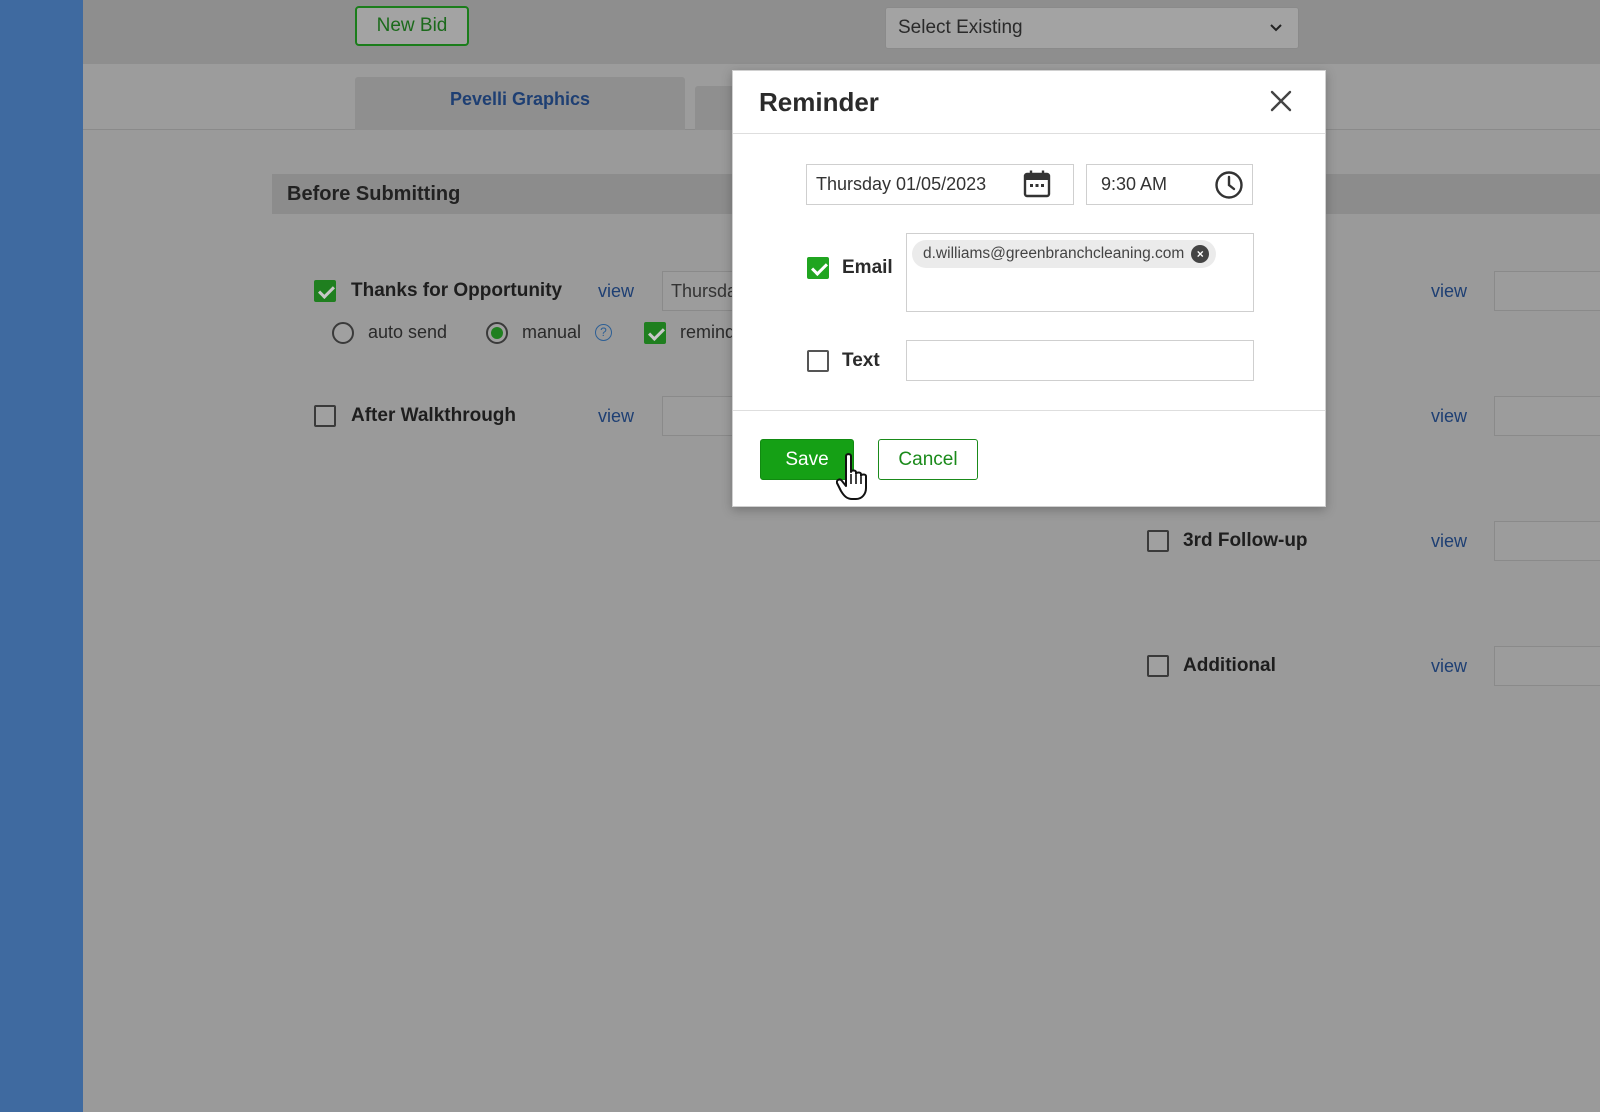  Describe the element at coordinates (702, 416) in the screenshot. I see `after-walkthrough-date-field` at that location.